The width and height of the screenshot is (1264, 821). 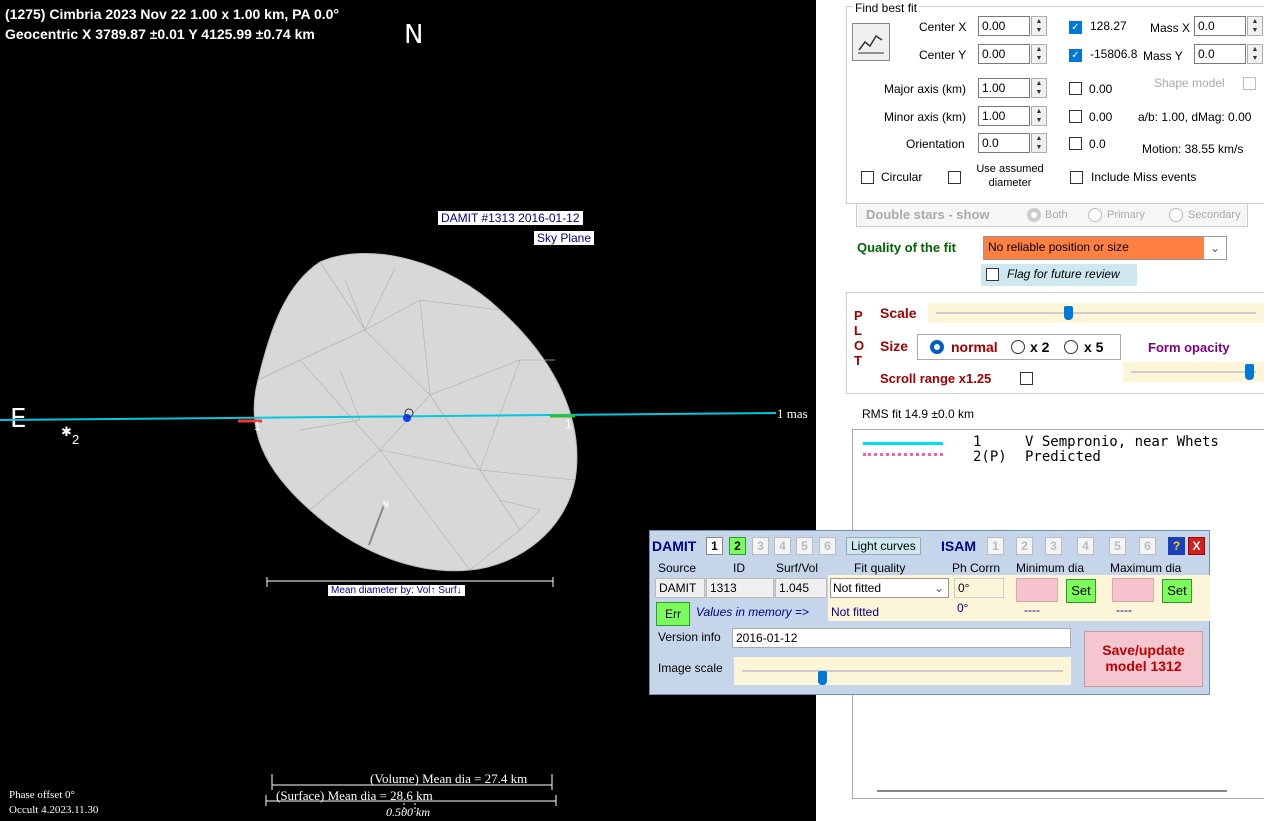 What do you see at coordinates (1075, 55) in the screenshot?
I see `center-y-checkbox: ✓` at bounding box center [1075, 55].